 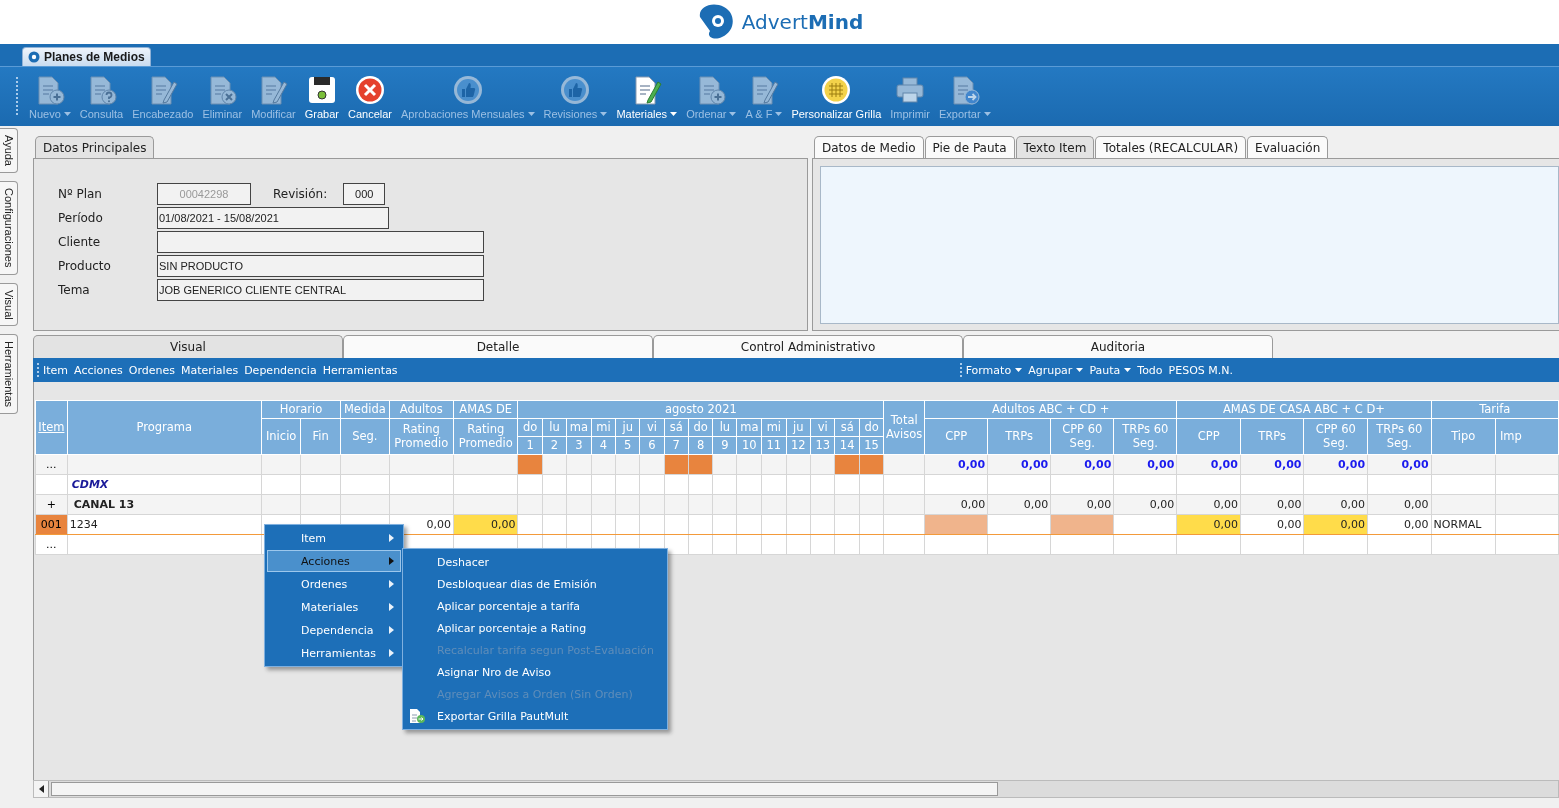 What do you see at coordinates (969, 147) in the screenshot?
I see `panel-tab: Pie de Pauta` at bounding box center [969, 147].